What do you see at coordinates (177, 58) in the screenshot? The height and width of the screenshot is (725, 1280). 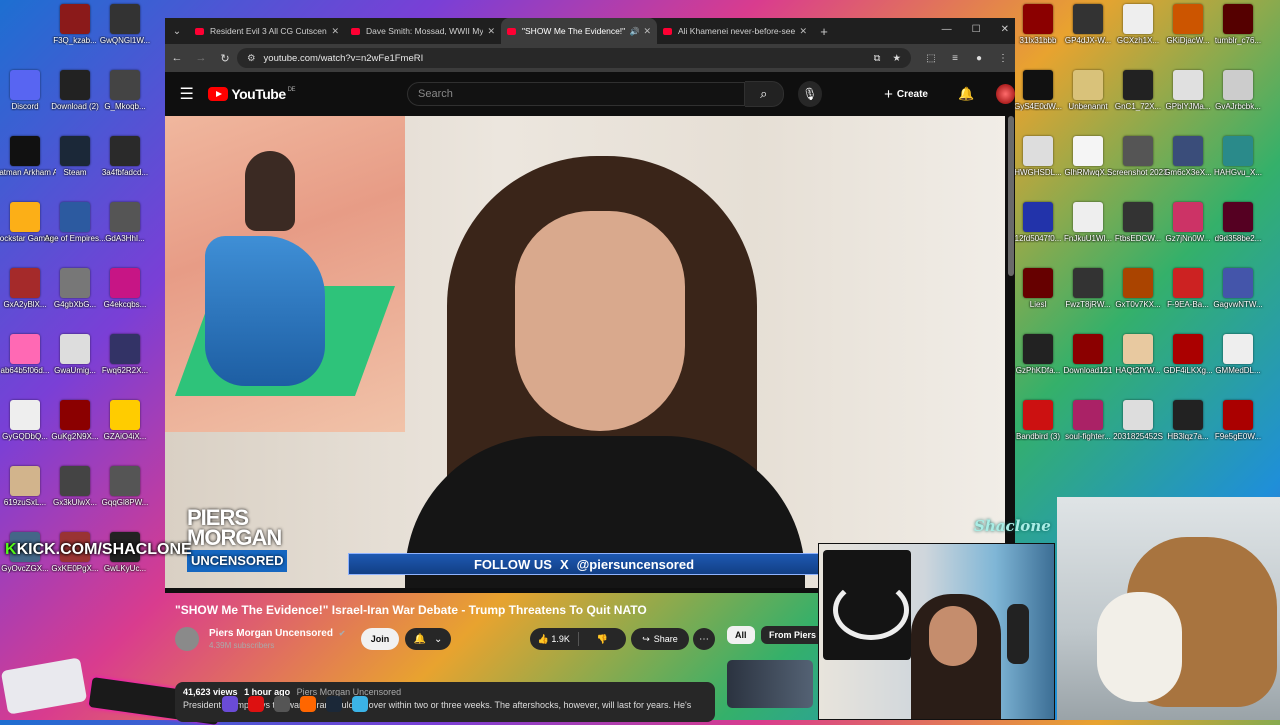 I see `back-icon: ←` at bounding box center [177, 58].